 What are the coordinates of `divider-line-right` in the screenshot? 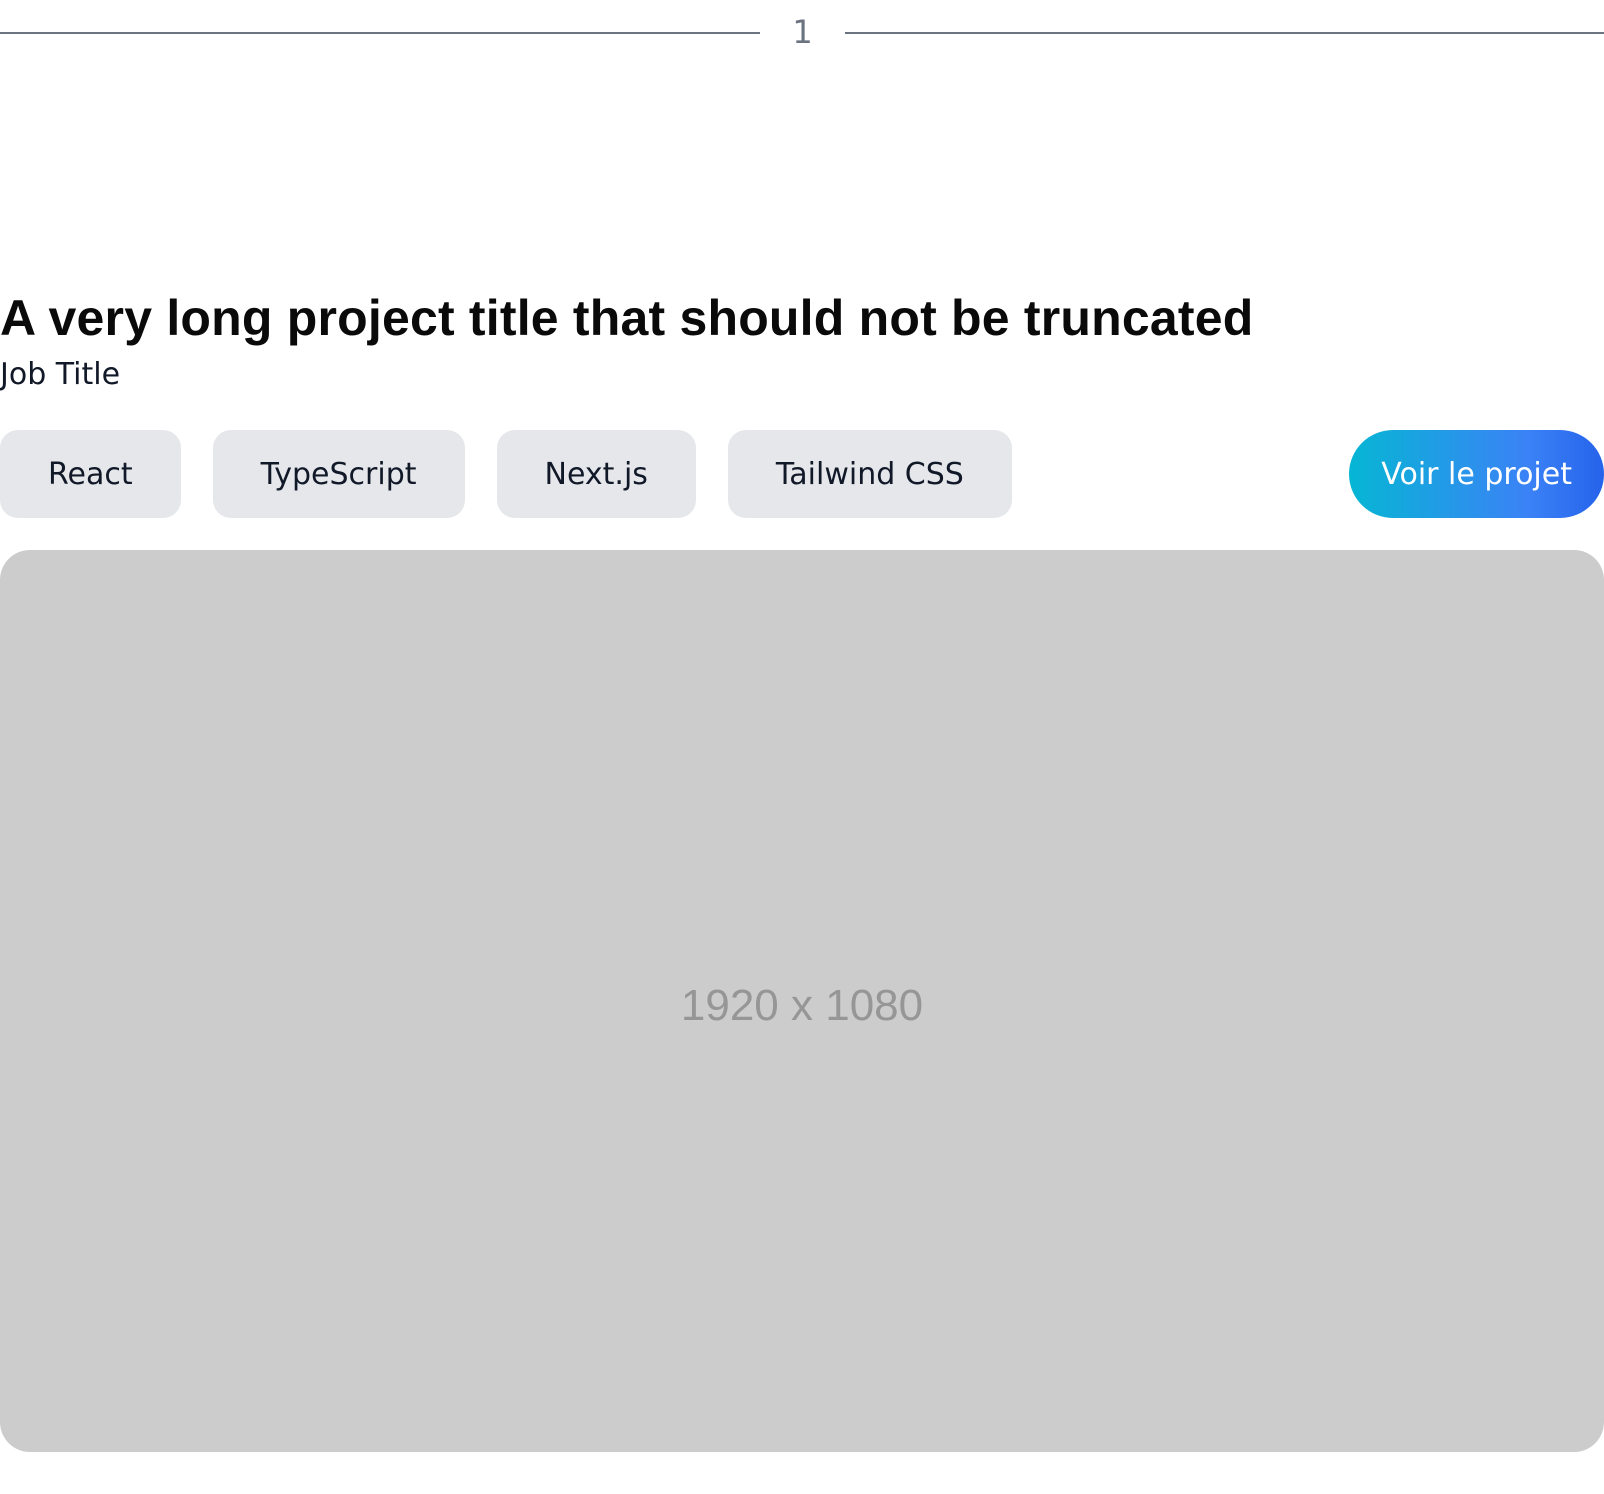 It's located at (1224, 33).